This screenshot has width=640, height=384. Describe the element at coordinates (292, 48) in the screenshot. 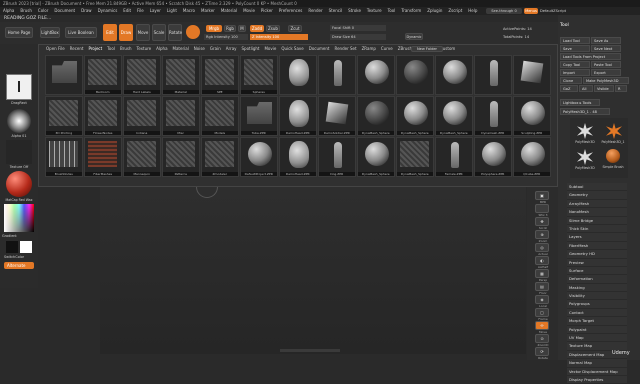

I see `lightbox-tab: Quick Save` at that location.